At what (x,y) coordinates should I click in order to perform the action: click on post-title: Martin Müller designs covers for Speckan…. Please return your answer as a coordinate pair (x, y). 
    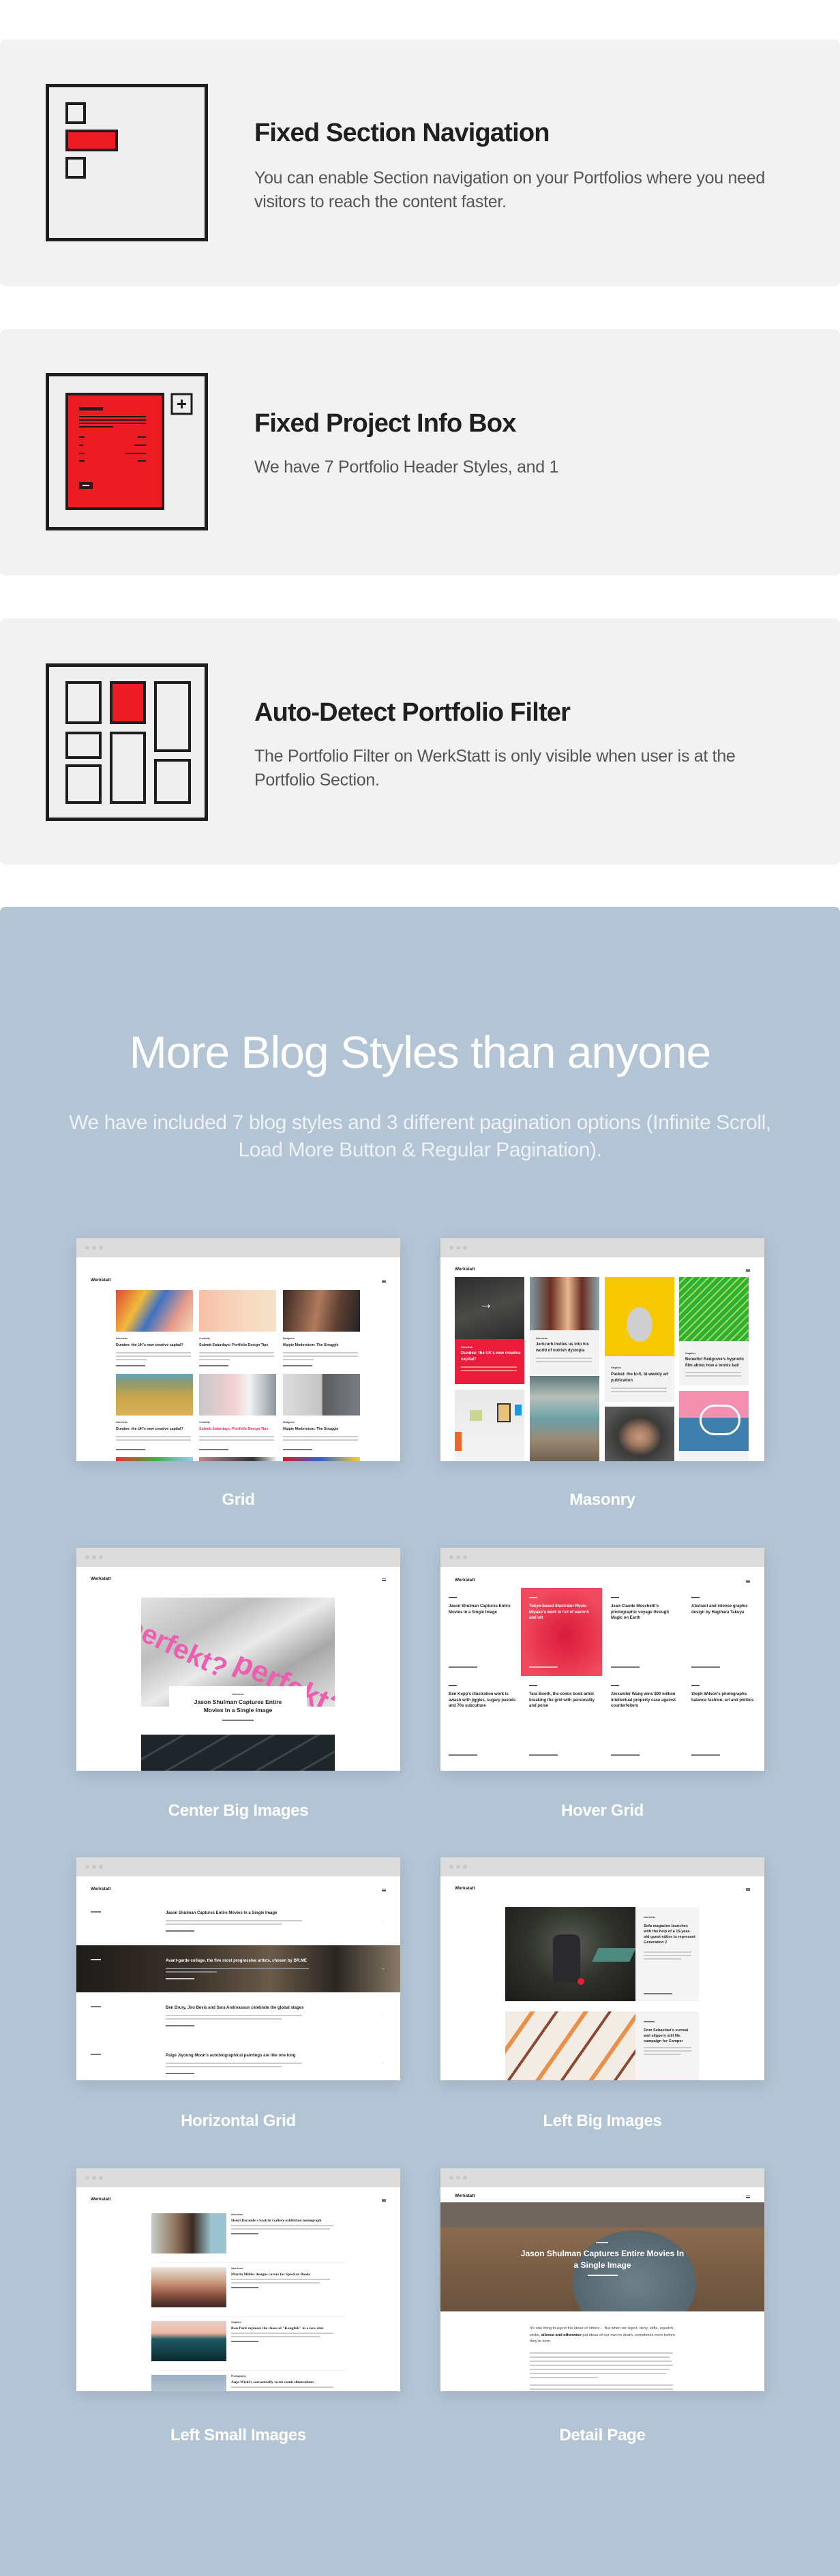
    Looking at the image, I should click on (299, 2275).